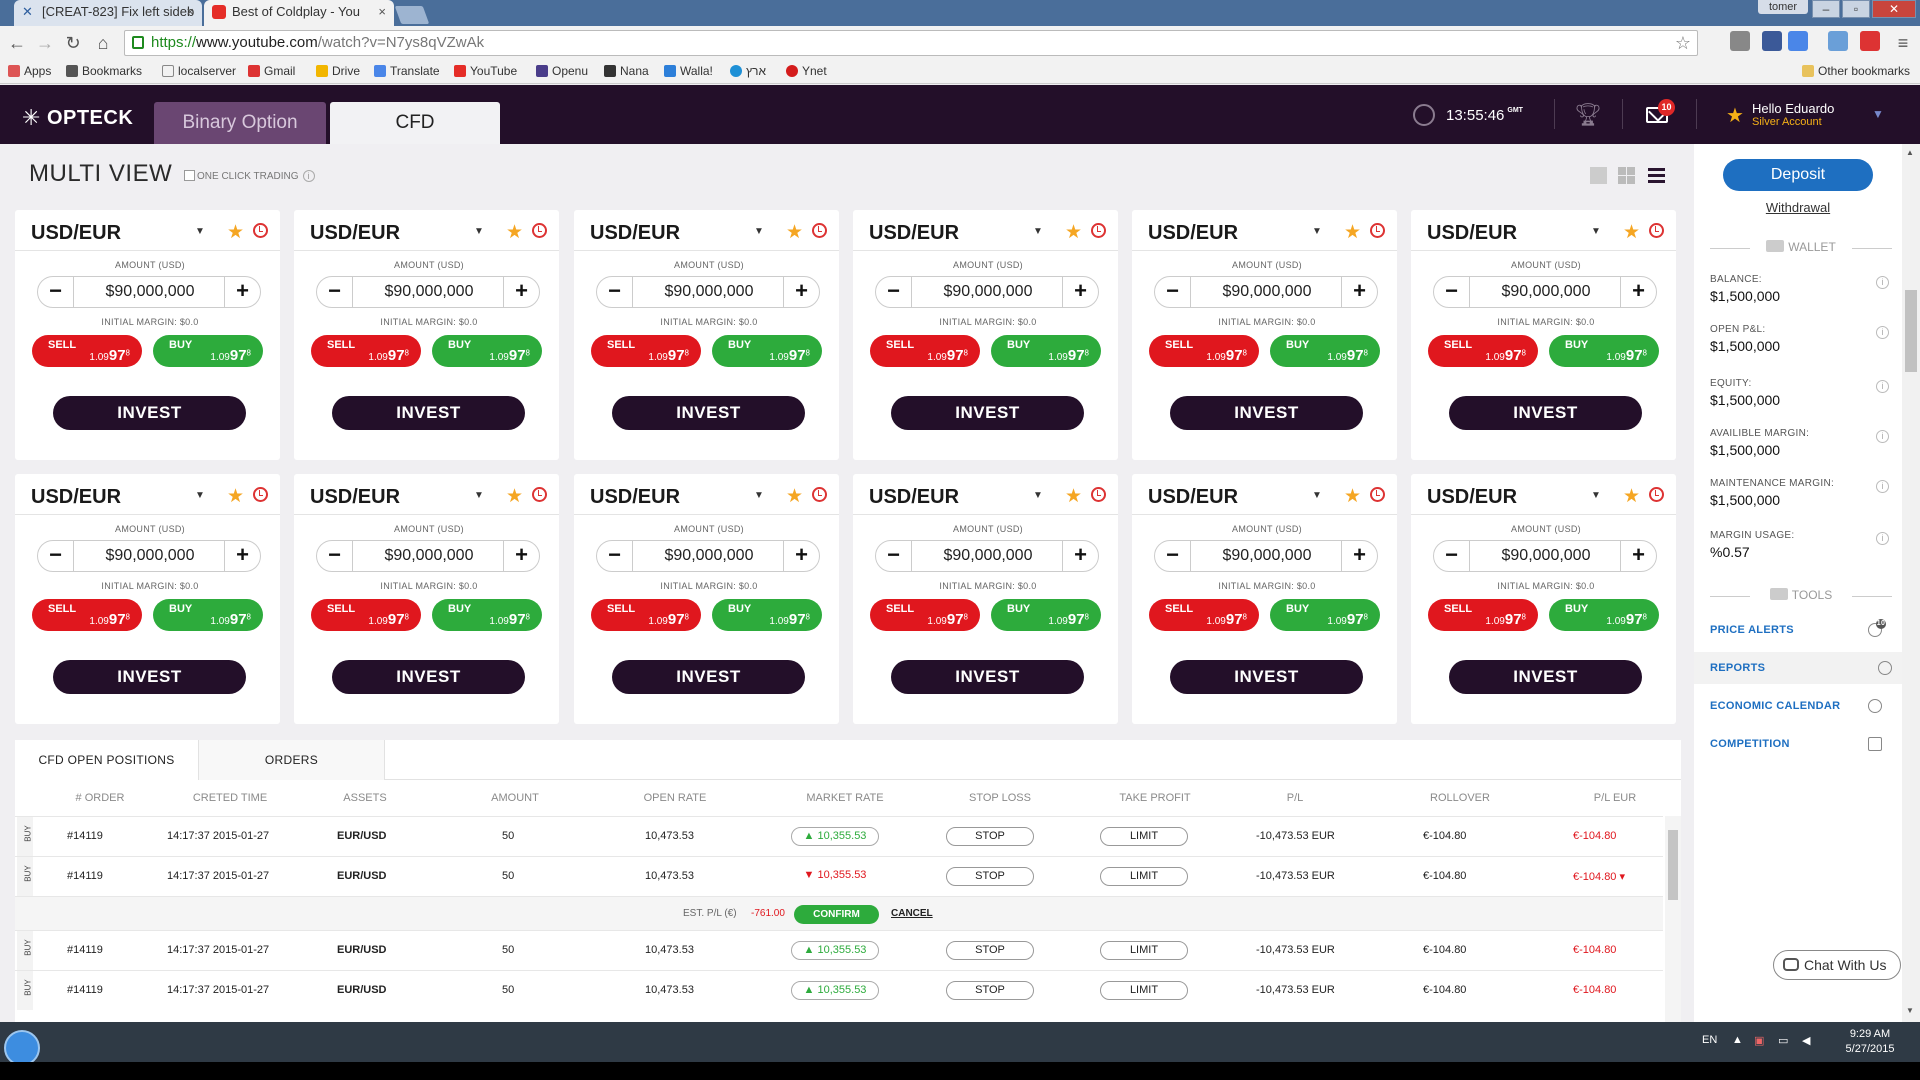  Describe the element at coordinates (1683, 43) in the screenshot. I see `bookmark-star-icon: ☆` at that location.